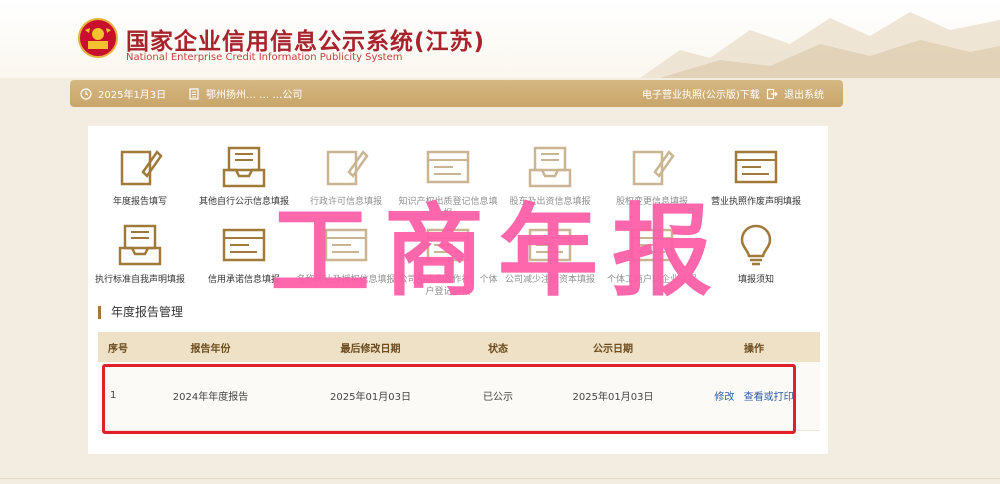 This screenshot has height=484, width=1000. I want to click on edit-link: 修改, so click(724, 397).